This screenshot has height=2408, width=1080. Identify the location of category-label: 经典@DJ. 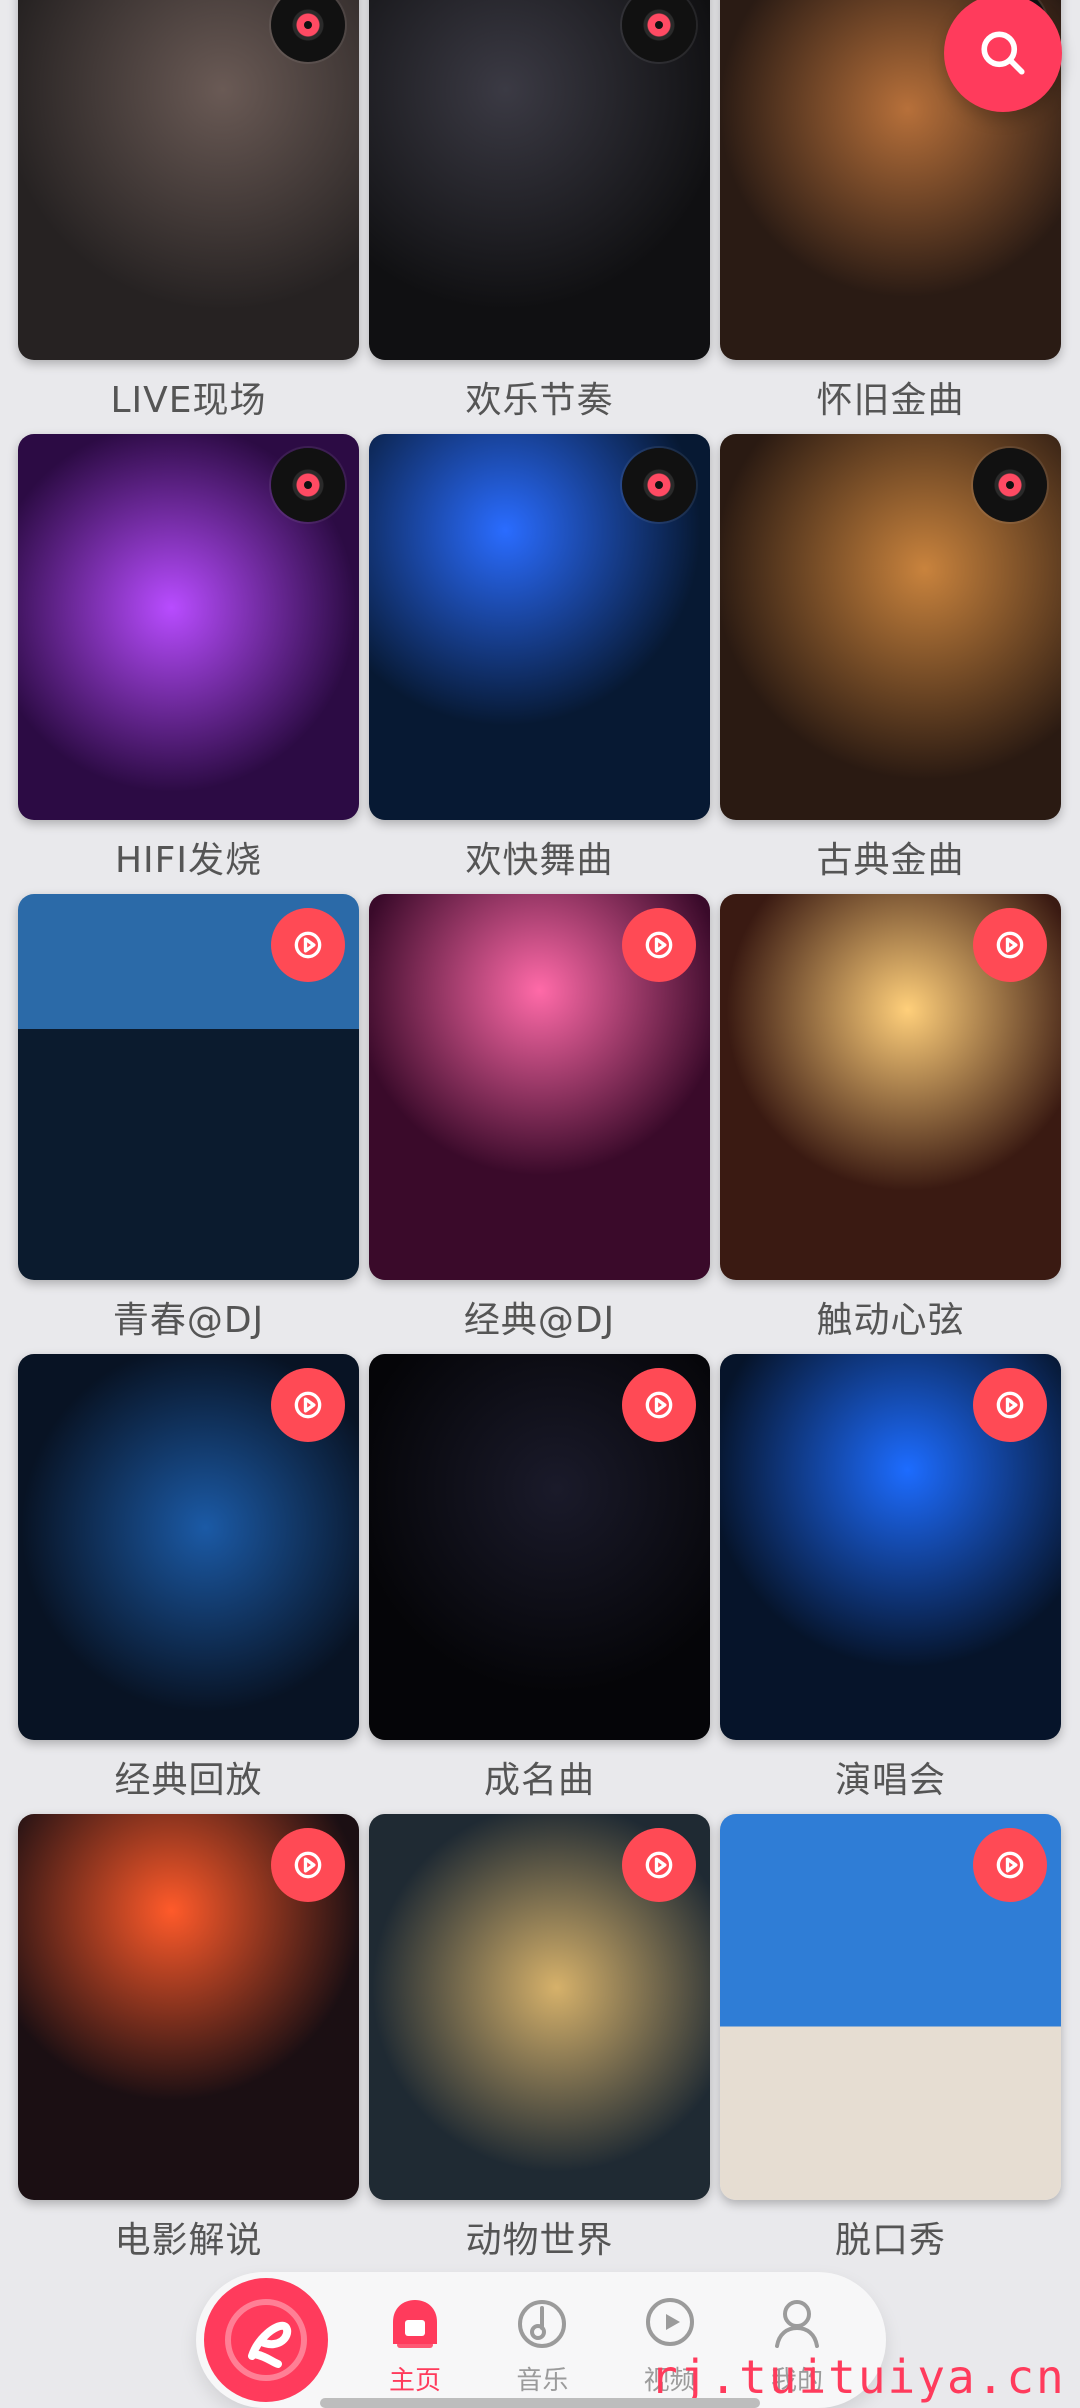
(539, 1320).